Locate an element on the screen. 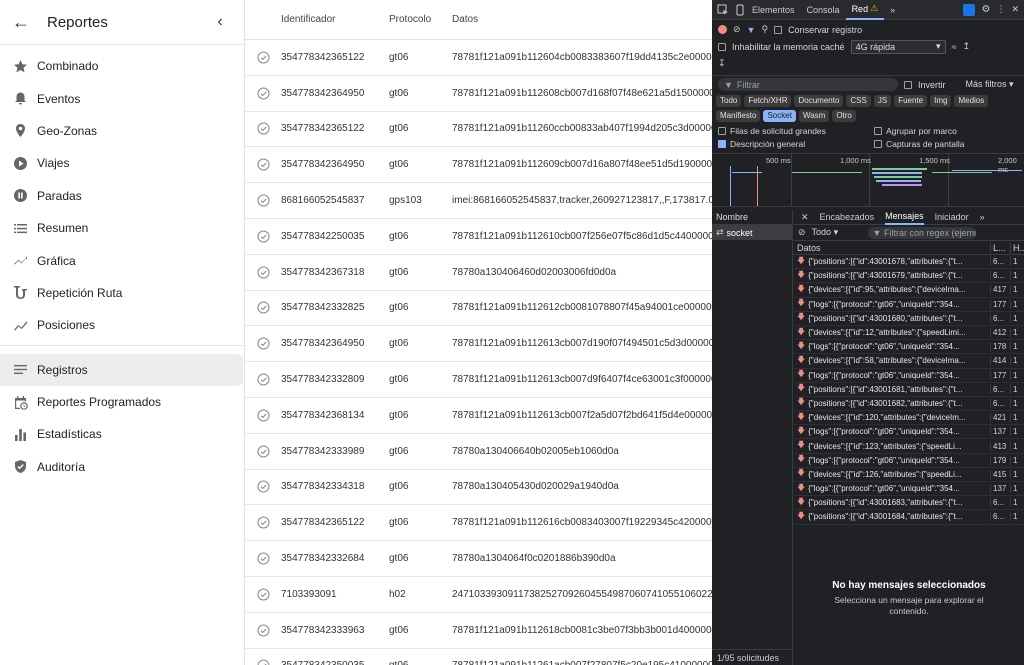  type-filter-fuente: Fuente is located at coordinates (911, 101).